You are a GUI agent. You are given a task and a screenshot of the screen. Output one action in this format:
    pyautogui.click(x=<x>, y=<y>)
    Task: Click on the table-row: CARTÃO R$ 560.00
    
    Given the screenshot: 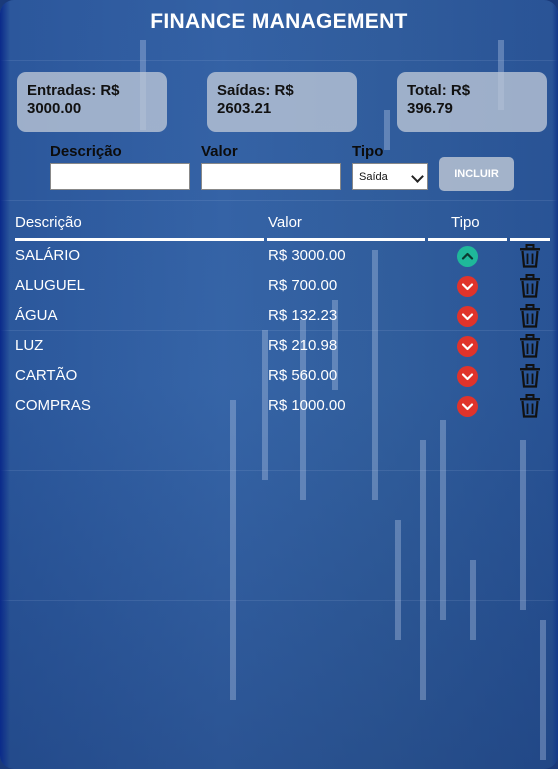 What is the action you would take?
    pyautogui.click(x=279, y=376)
    